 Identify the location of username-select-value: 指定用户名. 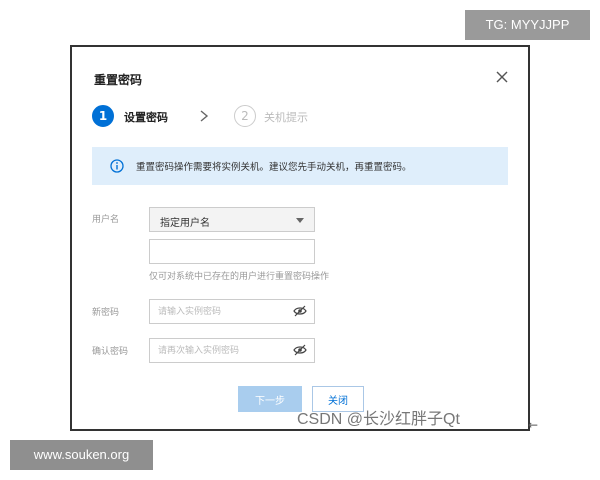
(185, 223).